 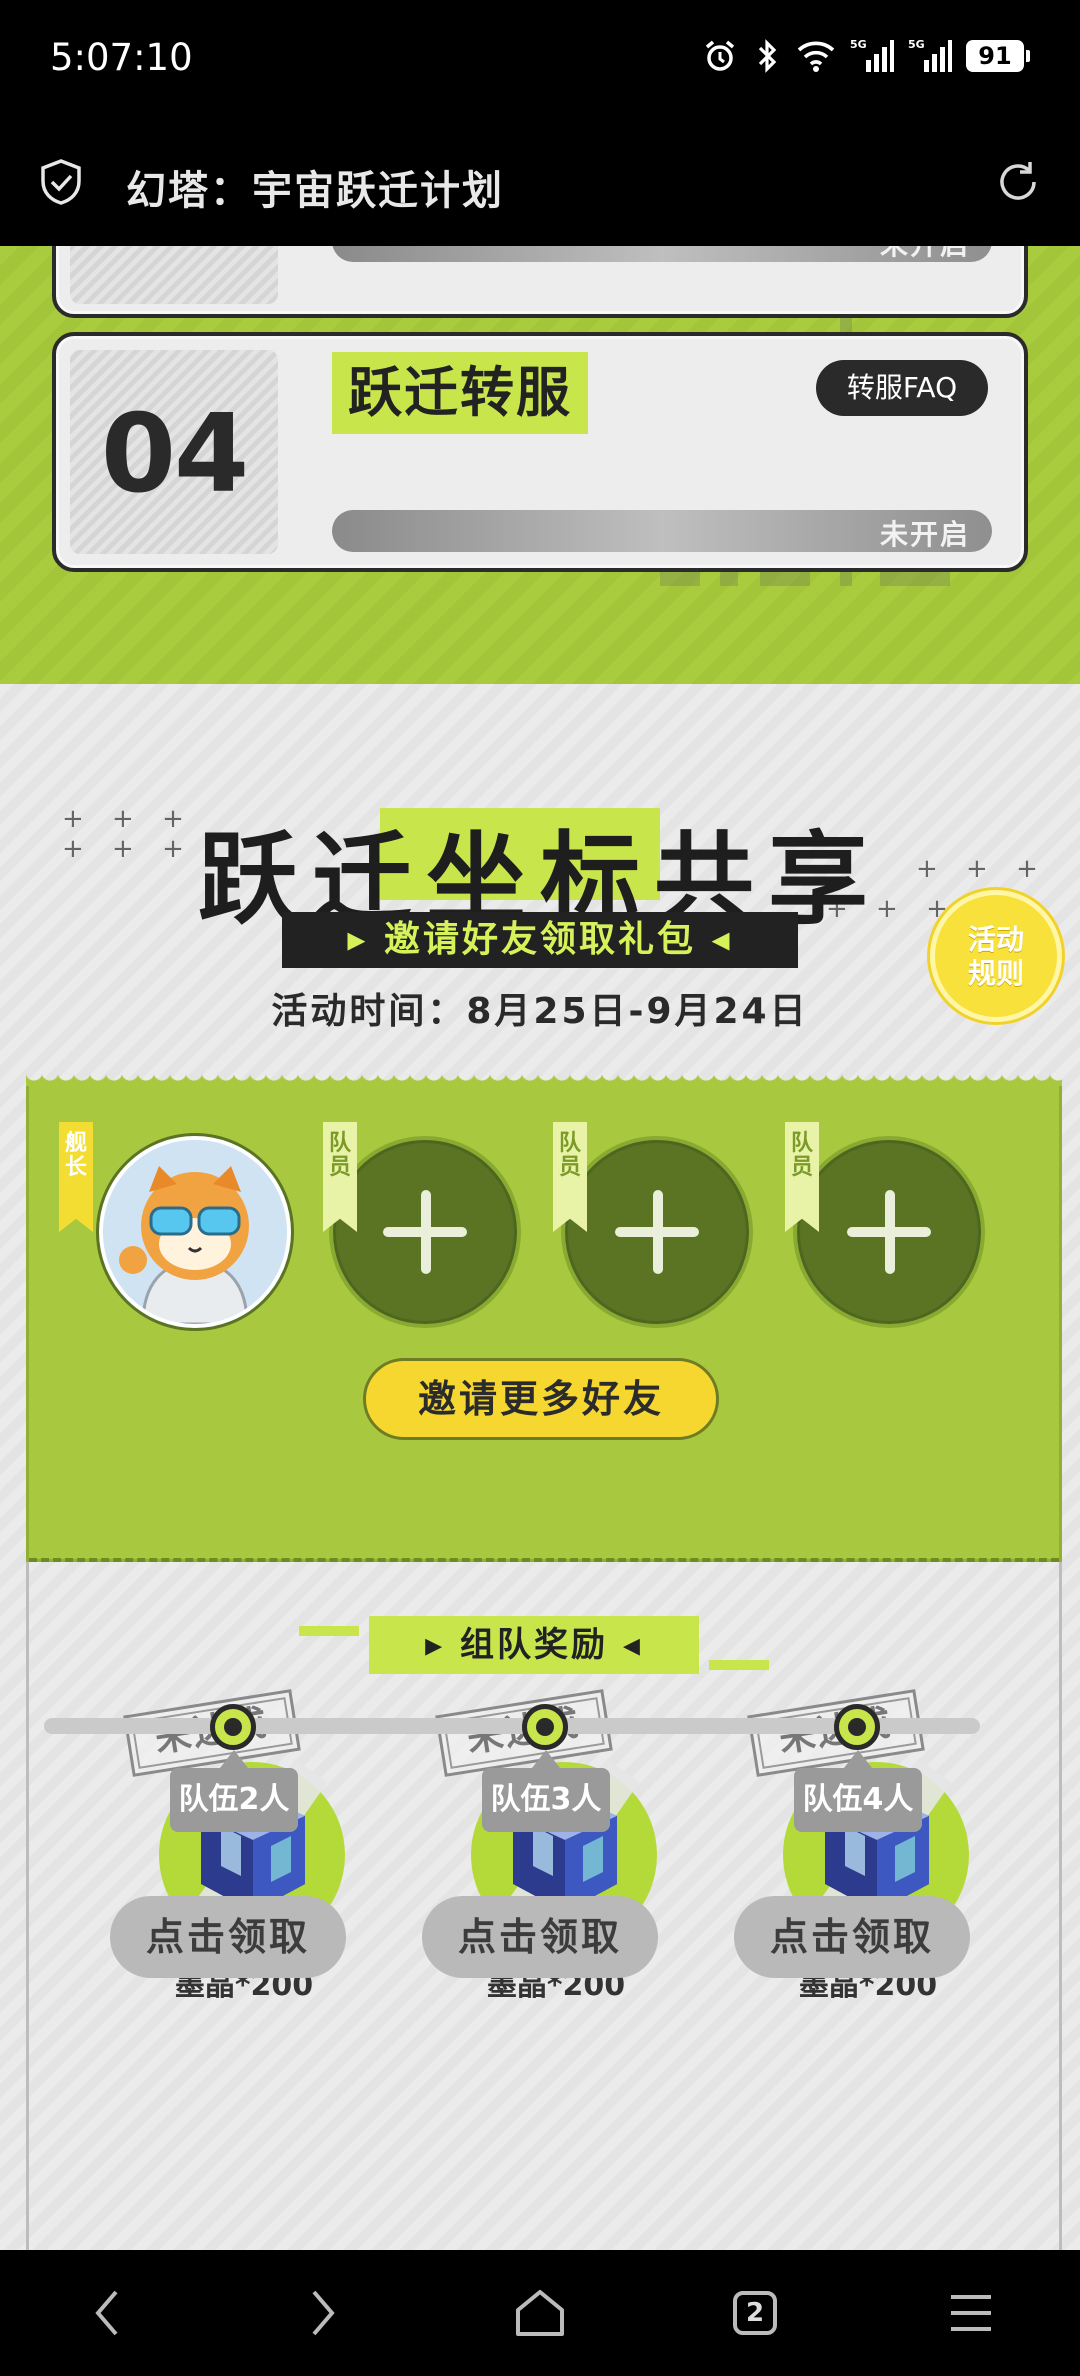 I want to click on team-size-label: 队伍2人, so click(x=234, y=1800).